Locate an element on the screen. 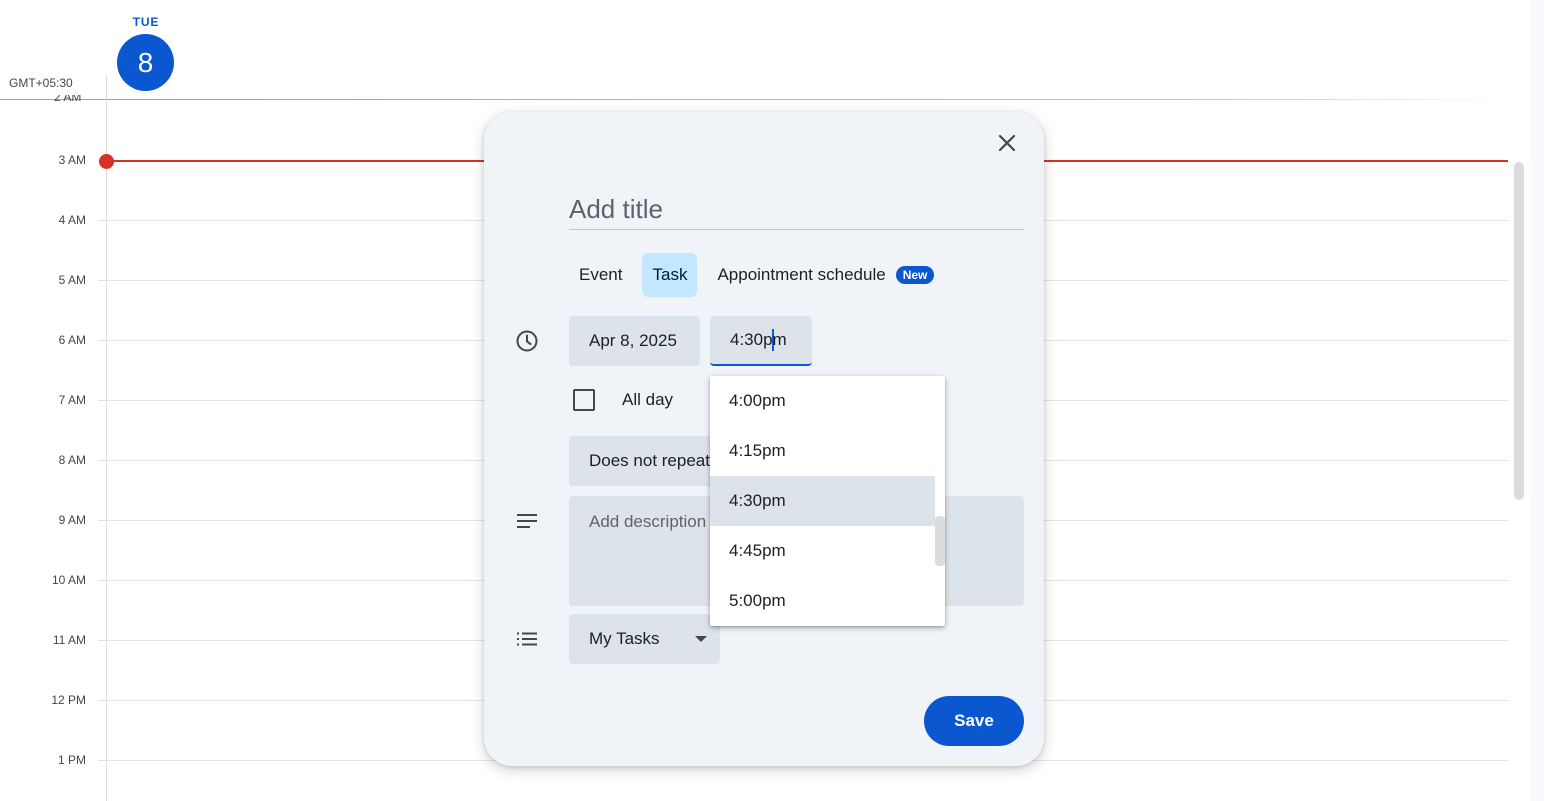  hour-label: 11 AM is located at coordinates (69, 640).